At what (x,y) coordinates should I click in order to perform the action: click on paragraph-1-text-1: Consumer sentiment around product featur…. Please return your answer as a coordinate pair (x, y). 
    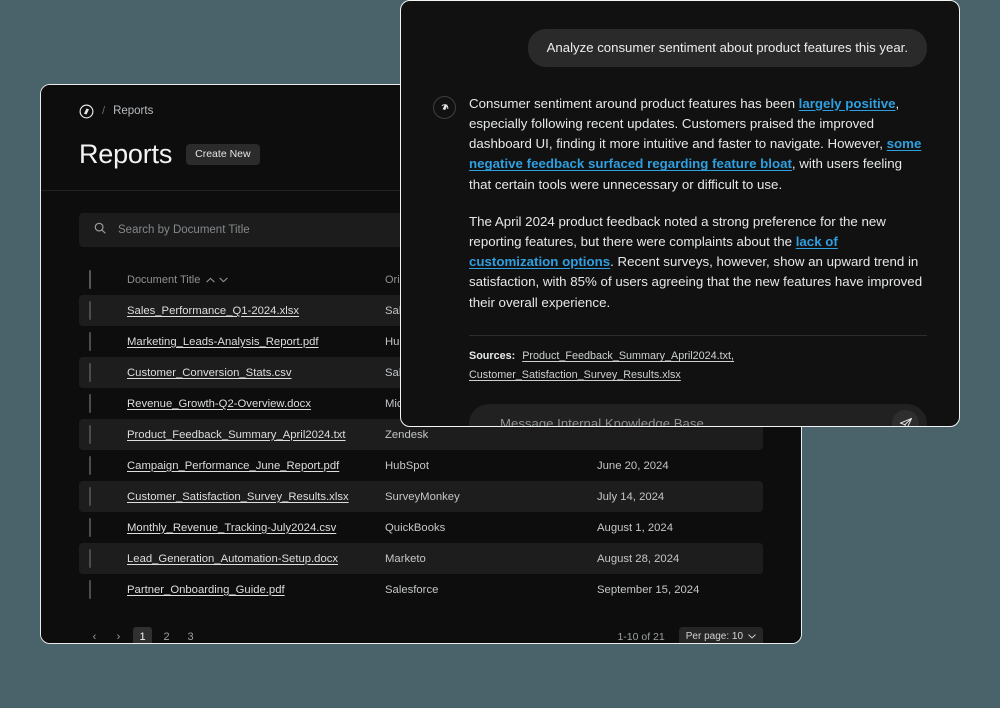
    Looking at the image, I should click on (634, 103).